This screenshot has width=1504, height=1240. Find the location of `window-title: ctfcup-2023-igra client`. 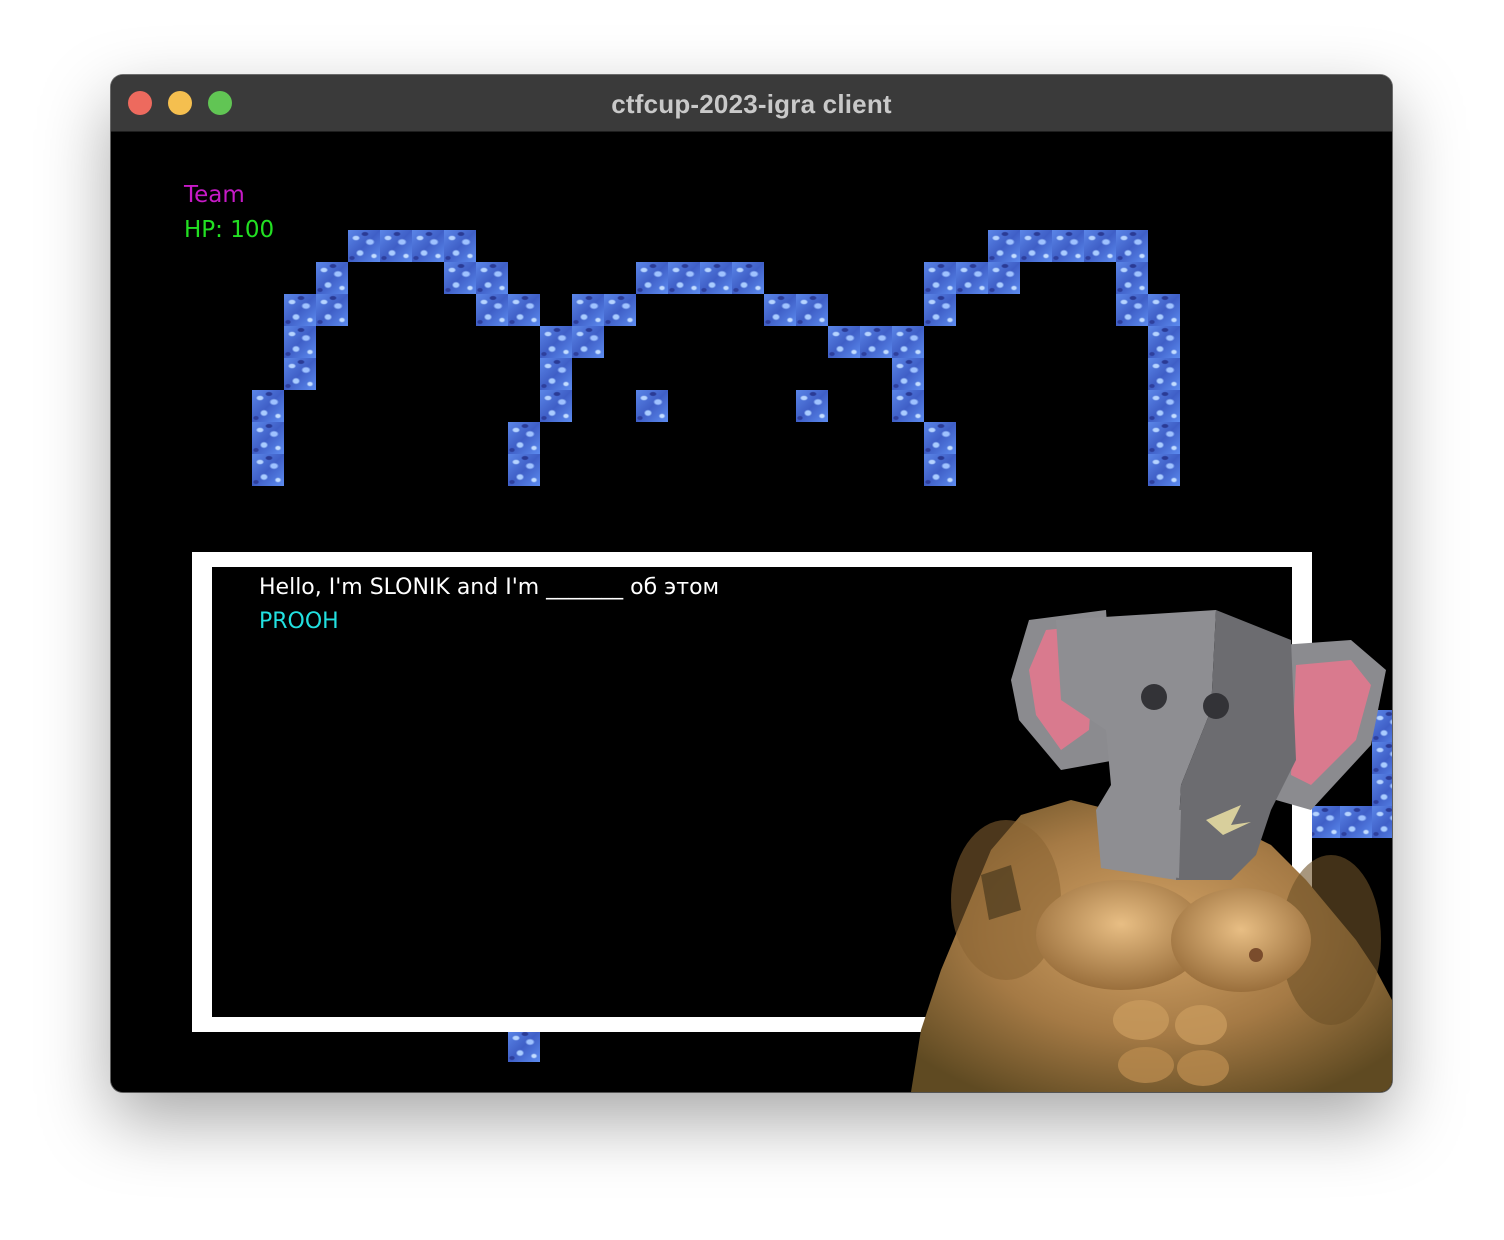

window-title: ctfcup-2023-igra client is located at coordinates (751, 104).